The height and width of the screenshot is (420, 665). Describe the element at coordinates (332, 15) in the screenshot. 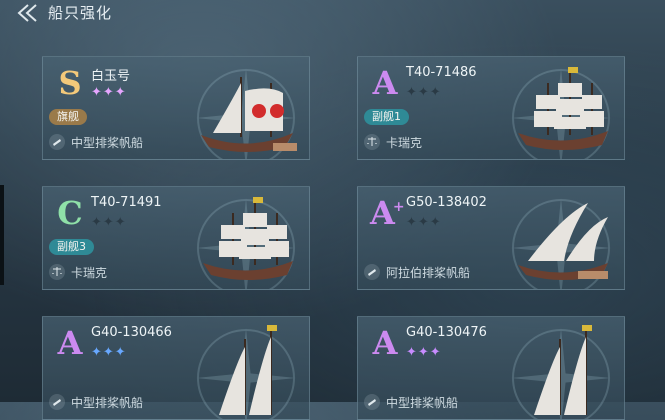

I see `header-bar: 船只强化` at that location.